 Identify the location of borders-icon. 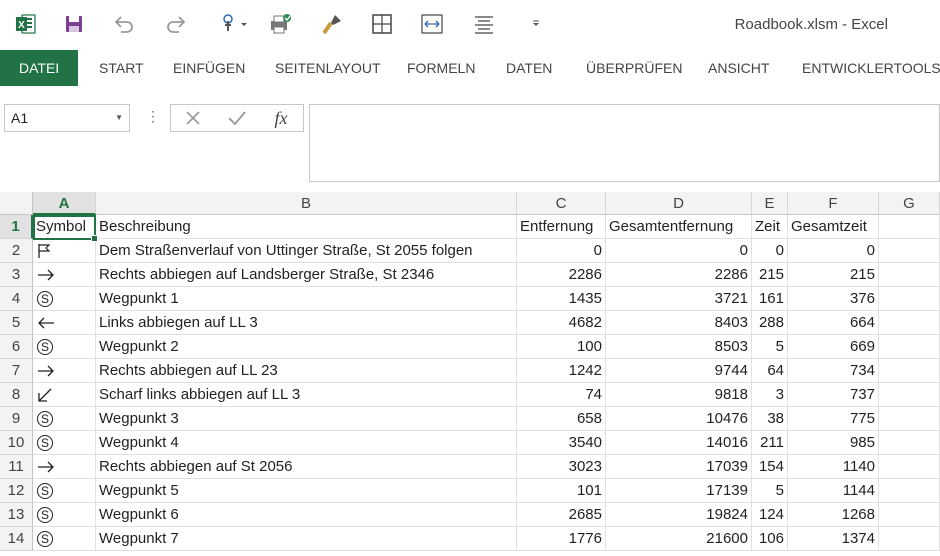
(382, 24).